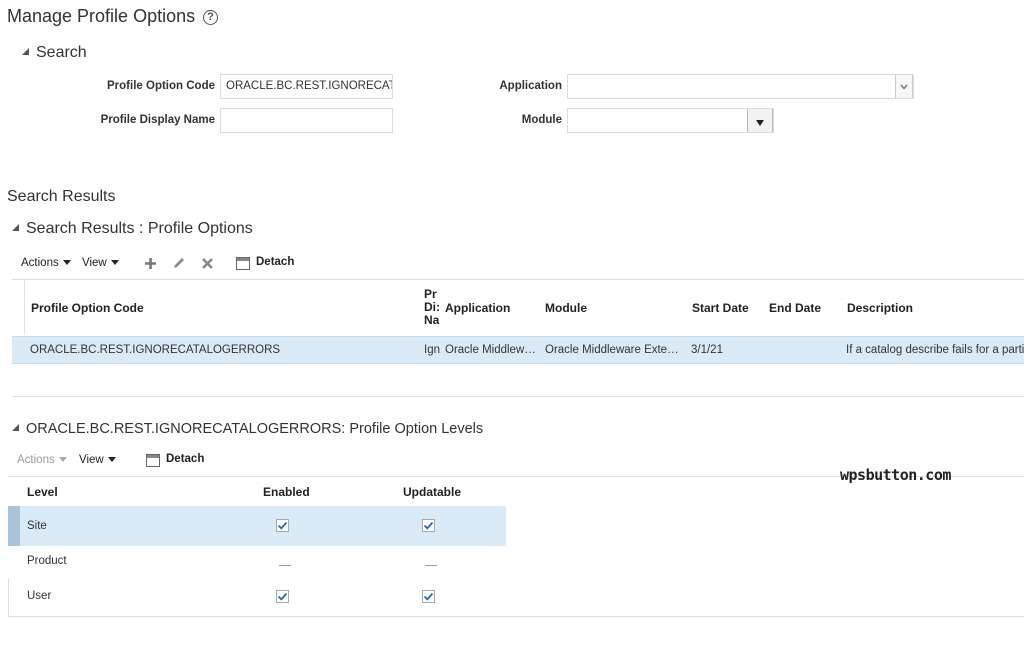 Image resolution: width=1024 pixels, height=647 pixels. Describe the element at coordinates (161, 86) in the screenshot. I see `profile-option-code-label: Profile Option Code` at that location.